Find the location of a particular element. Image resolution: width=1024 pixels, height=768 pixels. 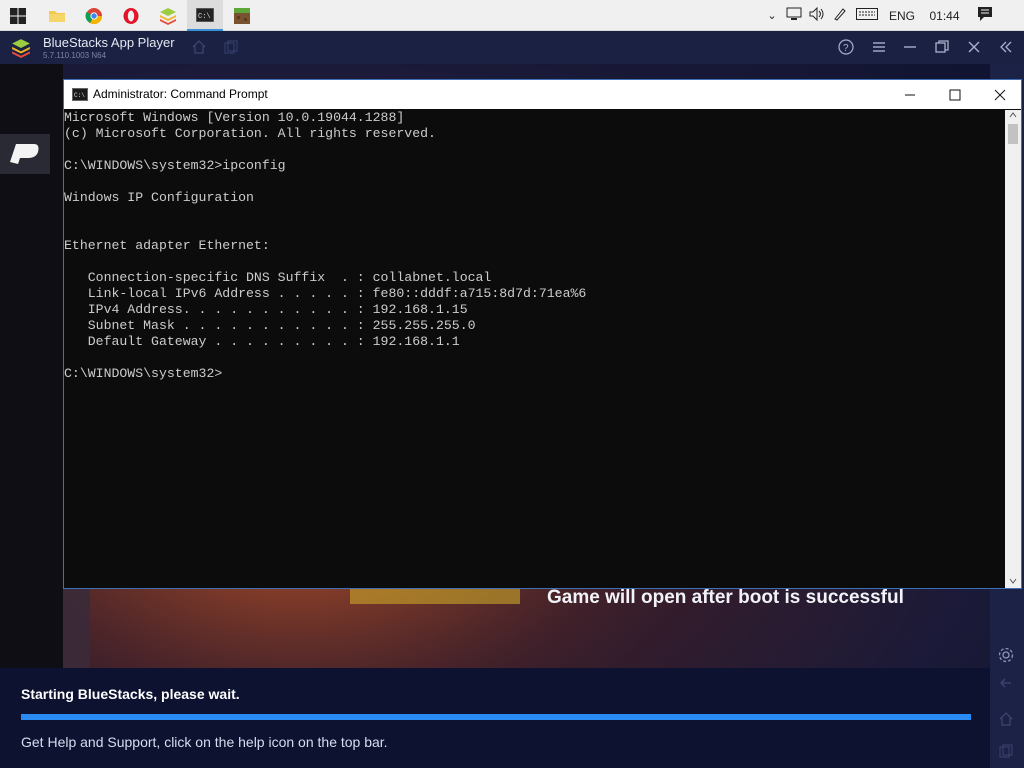

volume-icon is located at coordinates (817, 15).